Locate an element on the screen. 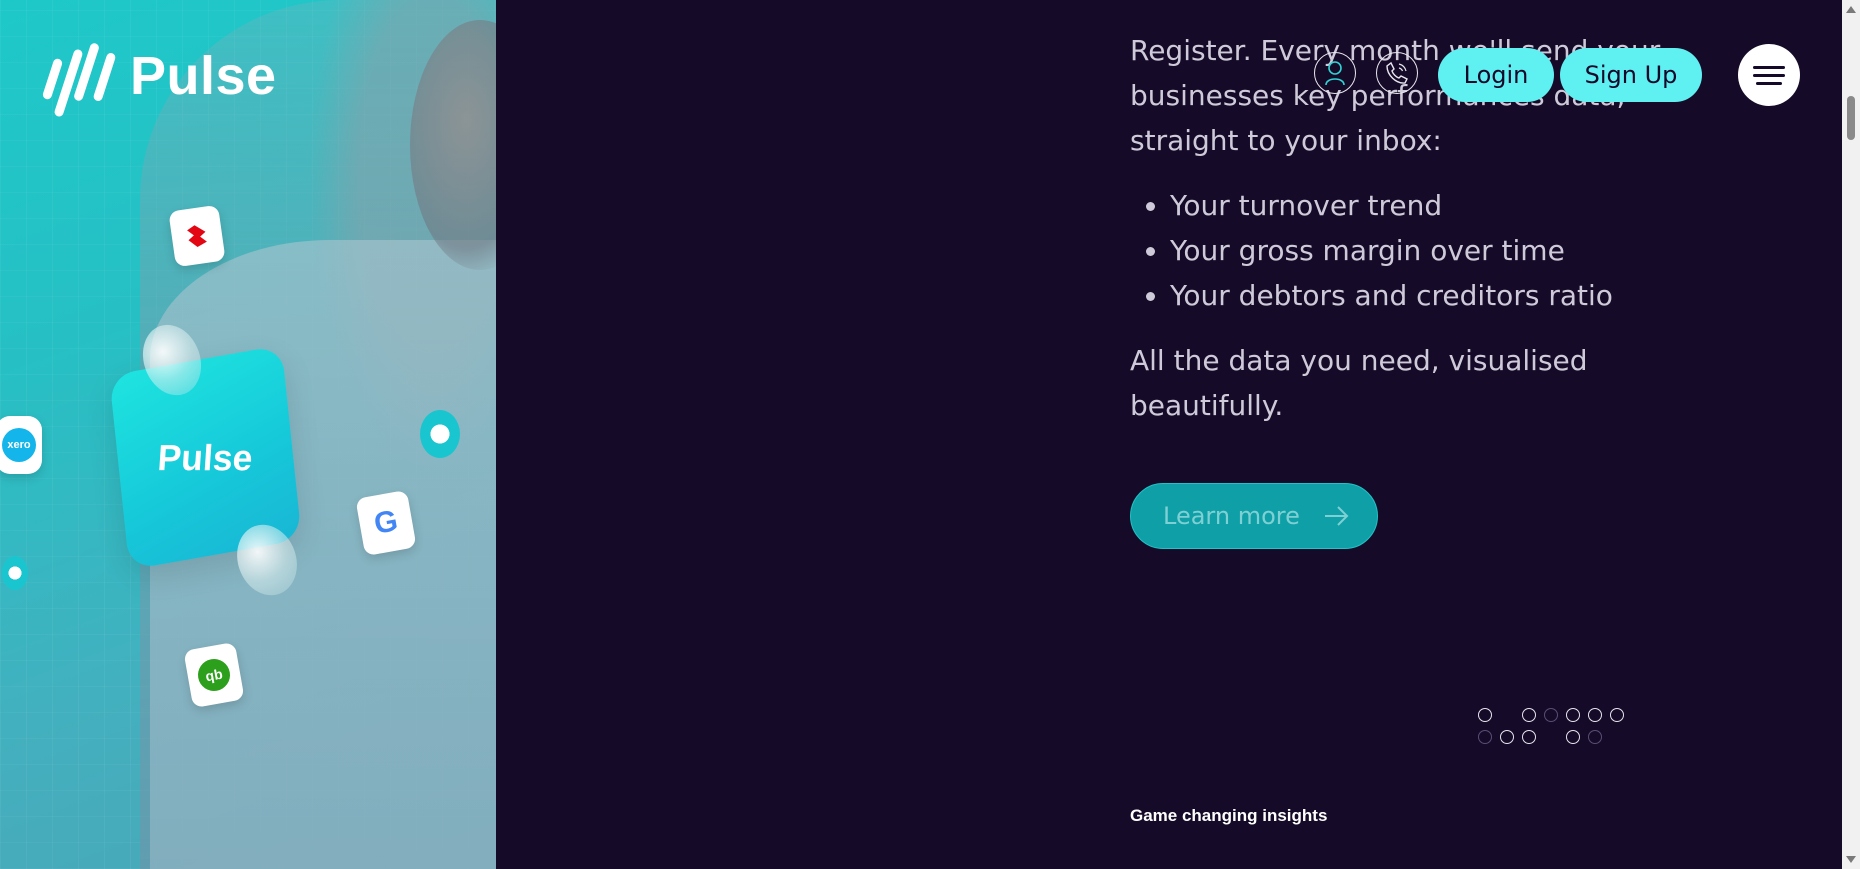  list-item: Your debtors and creditors ratio is located at coordinates (1450, 295).